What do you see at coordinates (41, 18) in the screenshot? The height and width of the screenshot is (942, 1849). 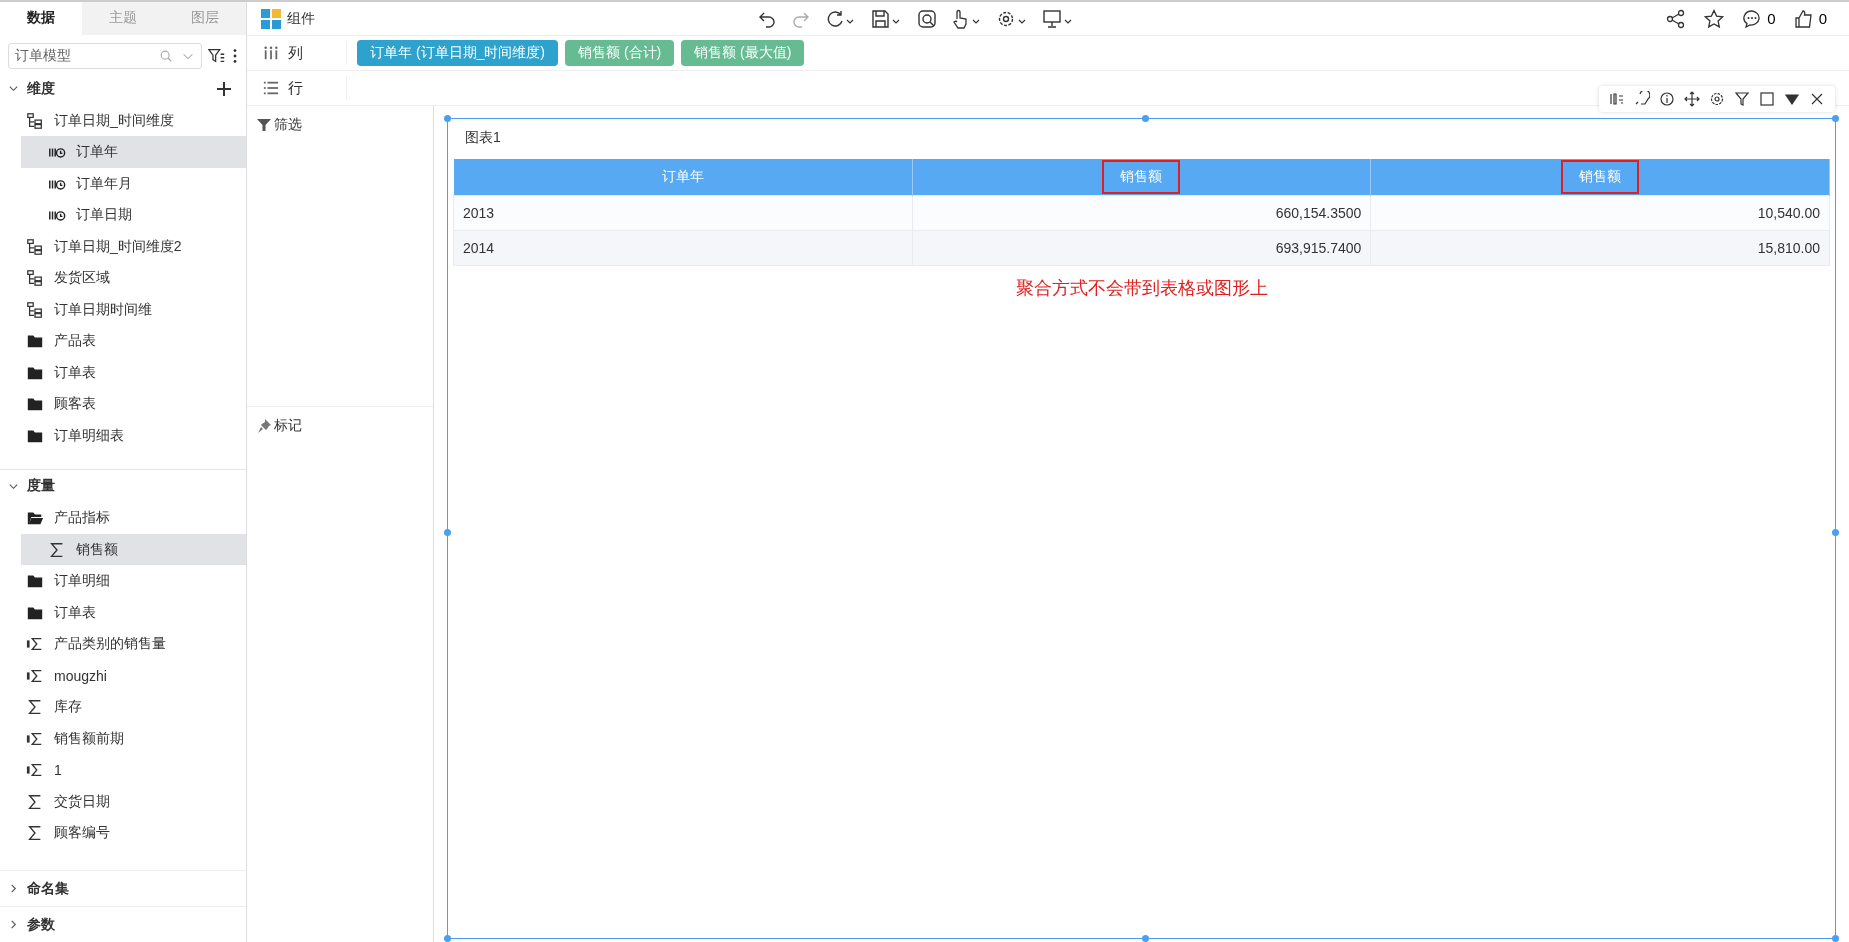 I see `sidebar-tab: 数据` at bounding box center [41, 18].